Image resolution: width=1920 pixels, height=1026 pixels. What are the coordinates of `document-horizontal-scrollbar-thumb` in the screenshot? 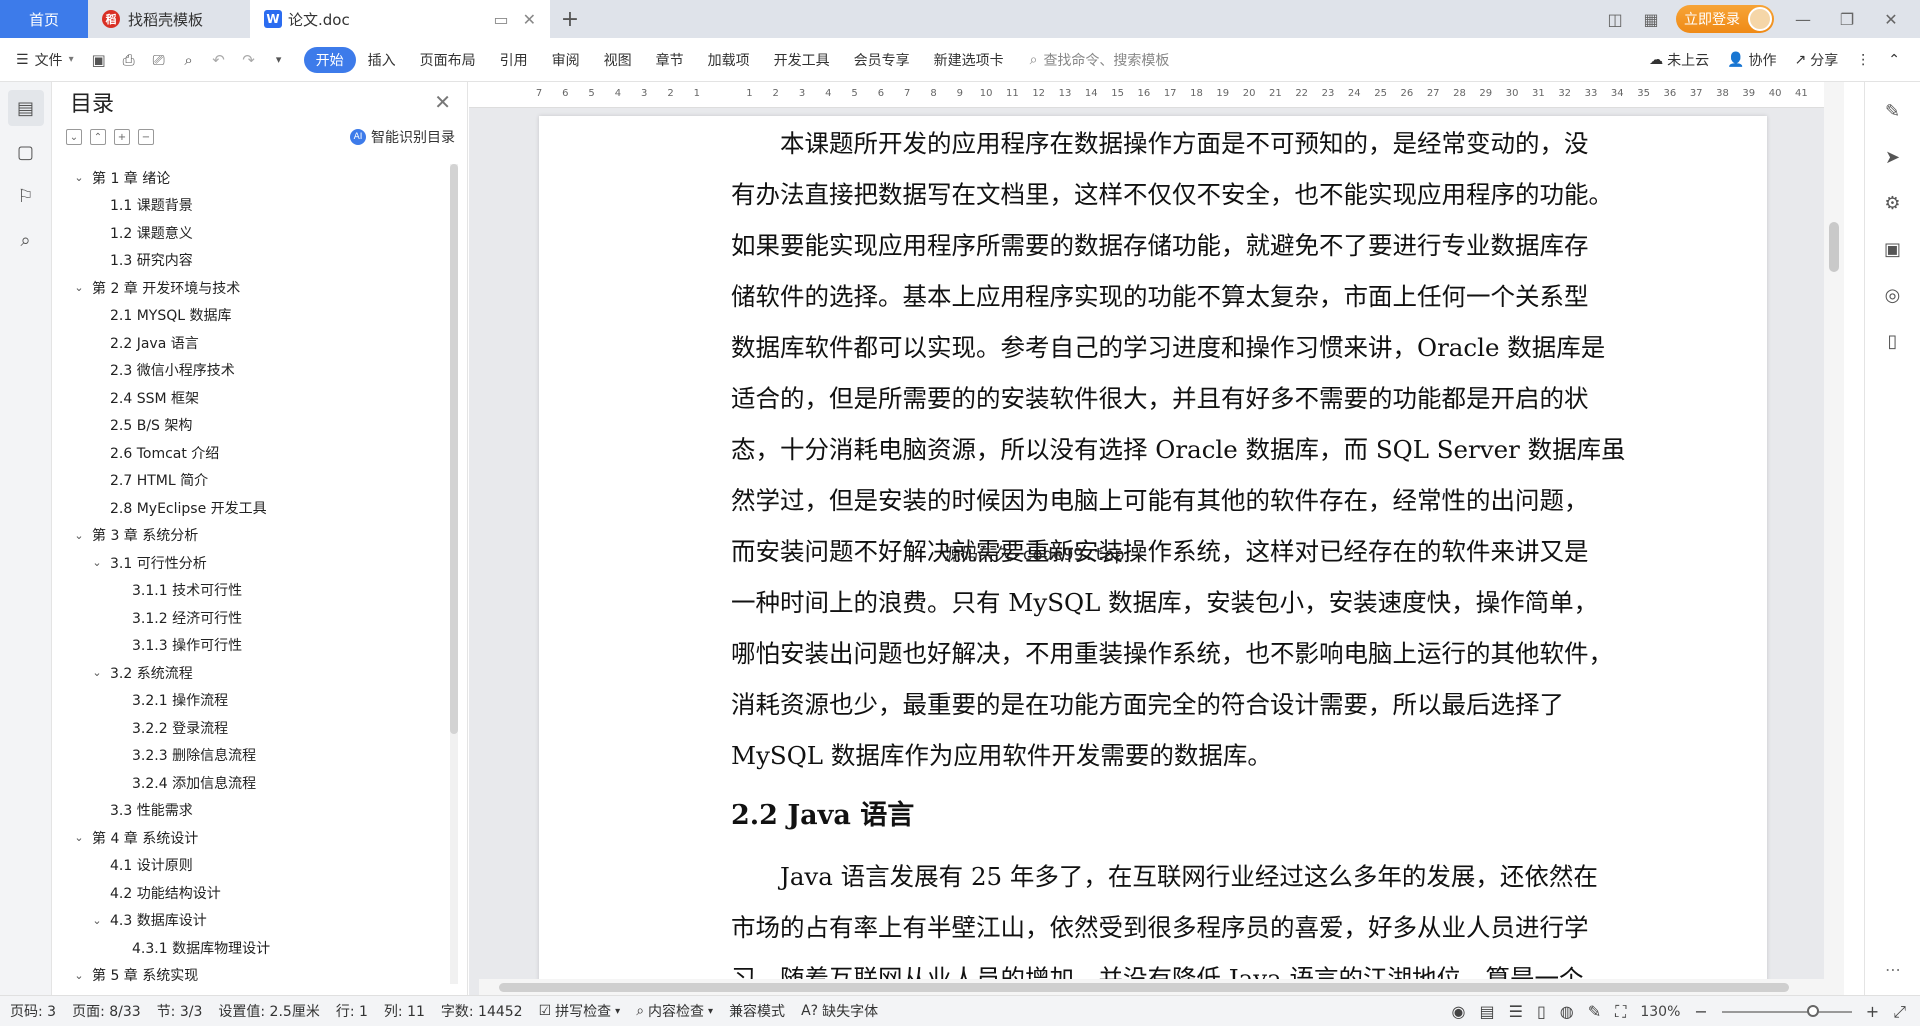 It's located at (1144, 987).